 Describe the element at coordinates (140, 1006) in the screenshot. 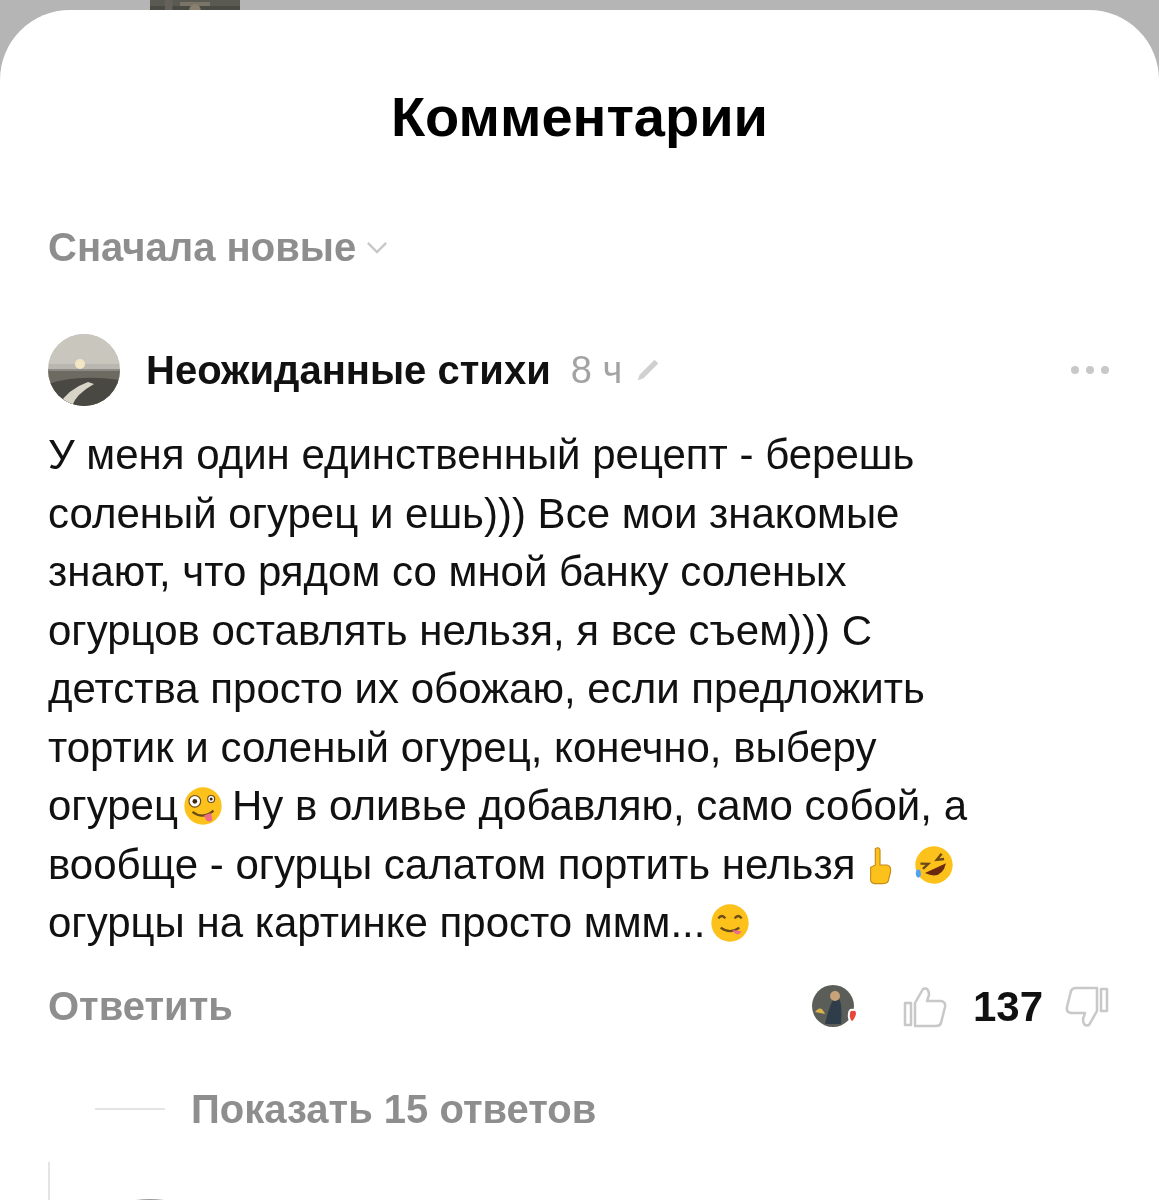

I see `reply-link: Ответить` at that location.